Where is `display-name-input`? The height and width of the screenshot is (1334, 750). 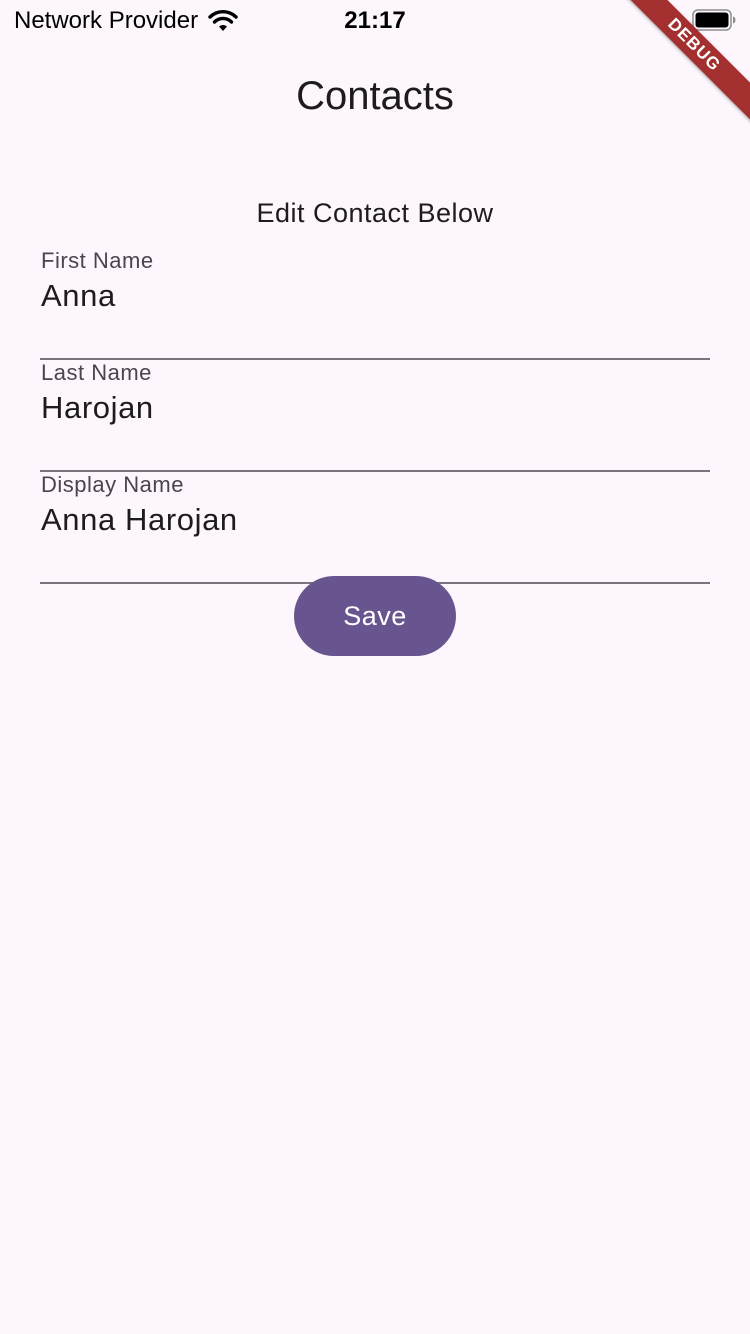
display-name-input is located at coordinates (371, 520).